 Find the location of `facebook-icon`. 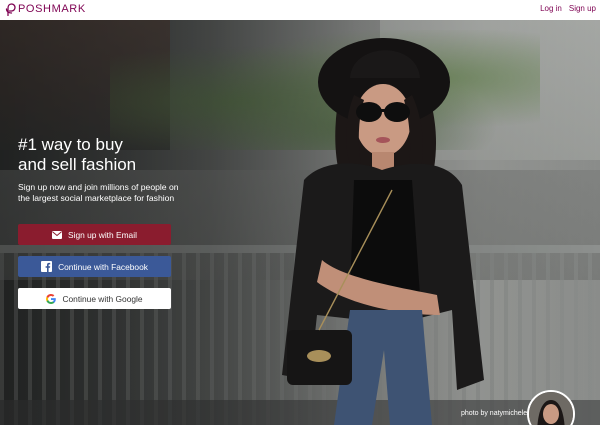

facebook-icon is located at coordinates (47, 266).